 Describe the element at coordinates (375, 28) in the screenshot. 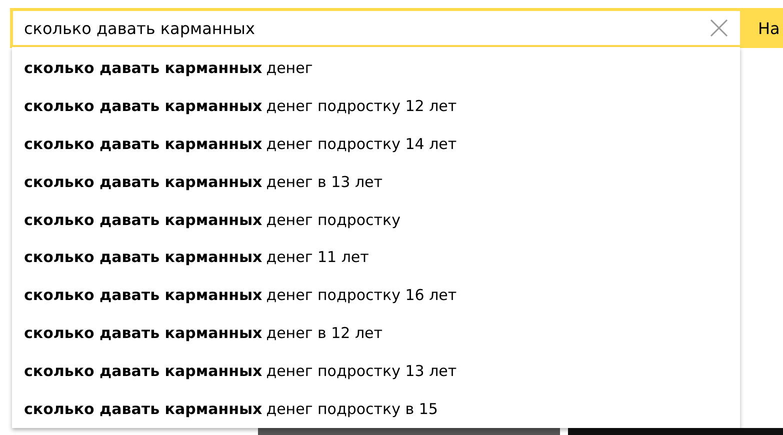

I see `search-field: сколько давать карманных` at that location.